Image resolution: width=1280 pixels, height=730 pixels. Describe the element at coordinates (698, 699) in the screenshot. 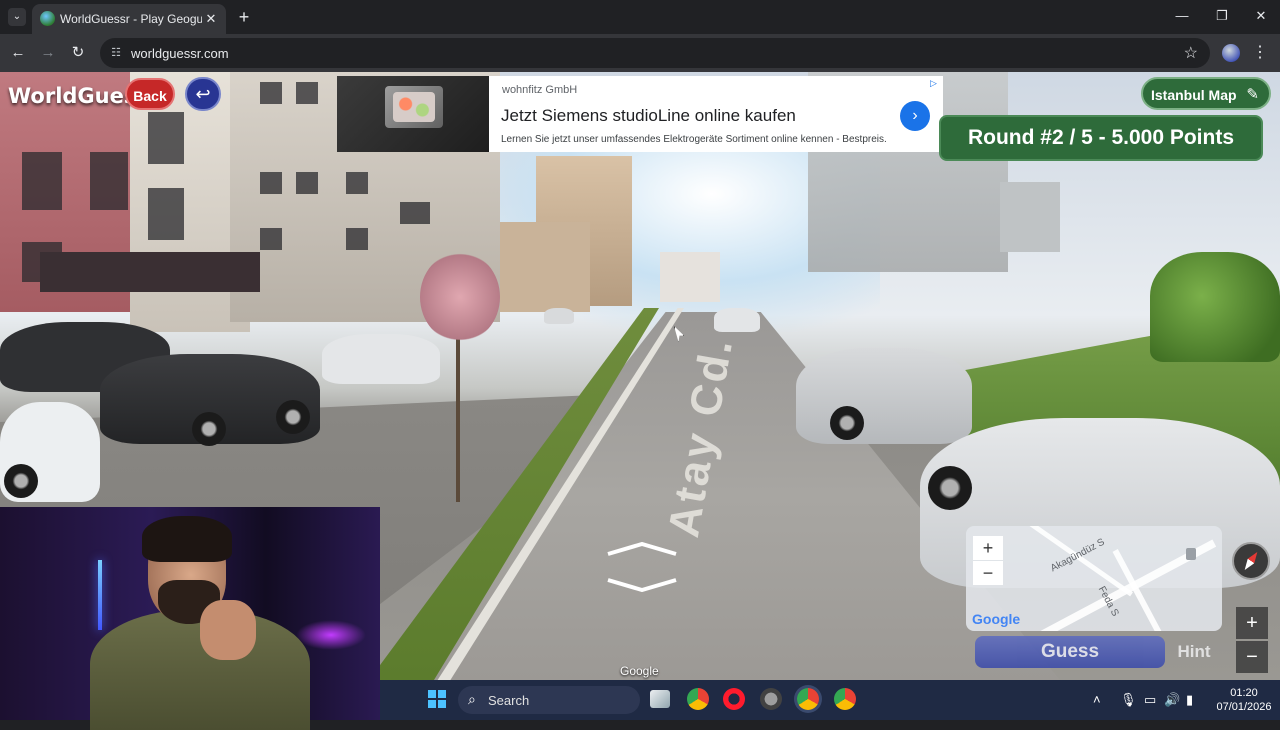

I see `chrome-icon` at that location.